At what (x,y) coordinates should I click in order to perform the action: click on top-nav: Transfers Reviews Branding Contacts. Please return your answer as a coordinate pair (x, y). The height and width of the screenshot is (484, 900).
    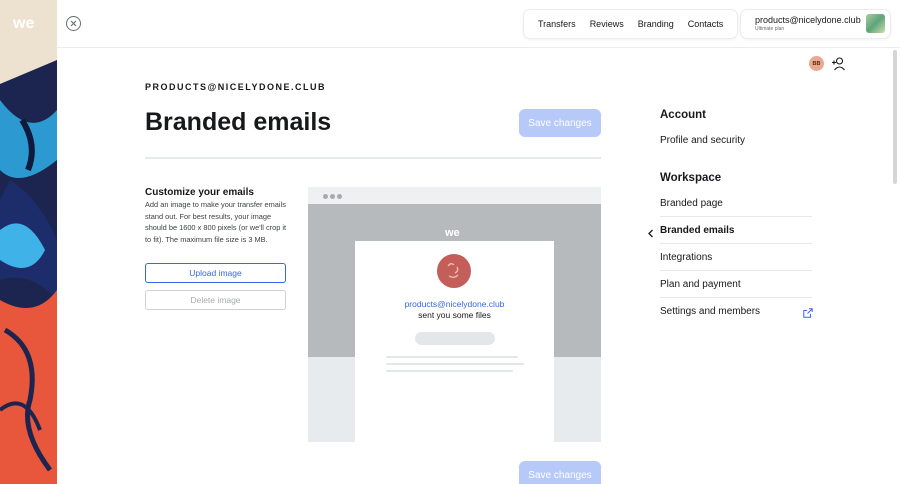
    Looking at the image, I should click on (630, 24).